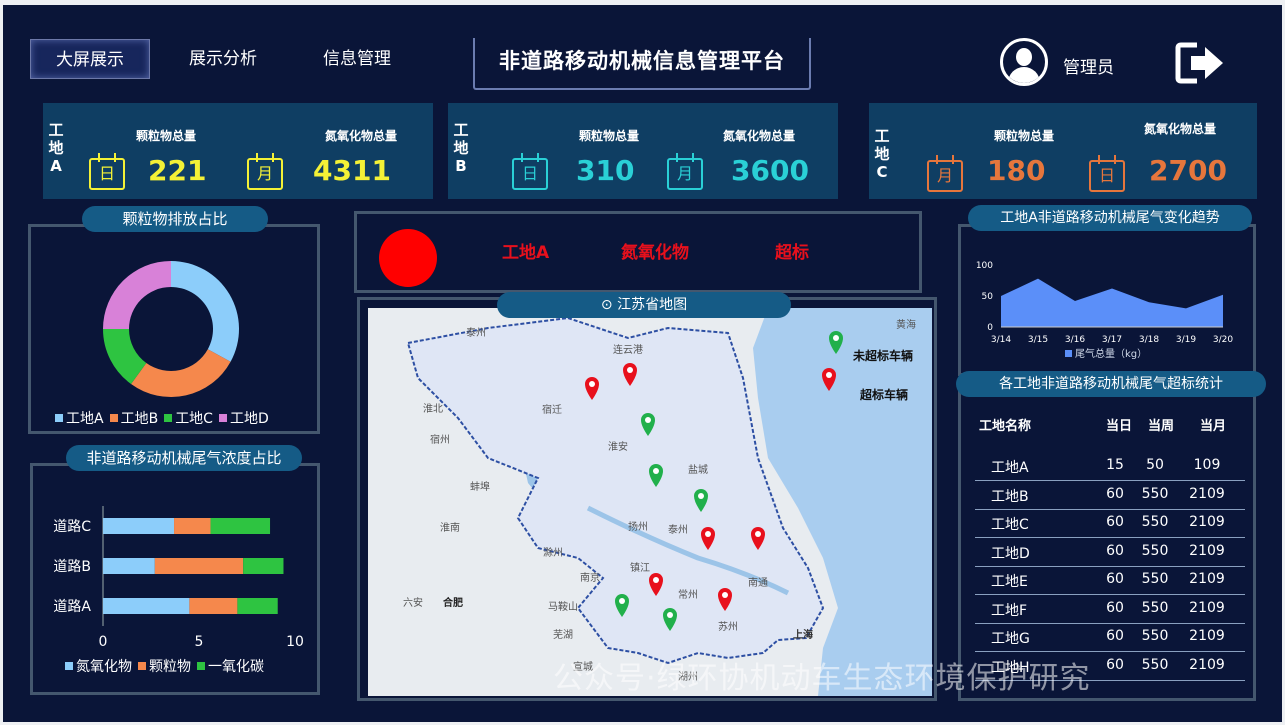 This screenshot has height=725, width=1285. What do you see at coordinates (129, 566) in the screenshot?
I see `bar-道路B-氮氧化物` at bounding box center [129, 566].